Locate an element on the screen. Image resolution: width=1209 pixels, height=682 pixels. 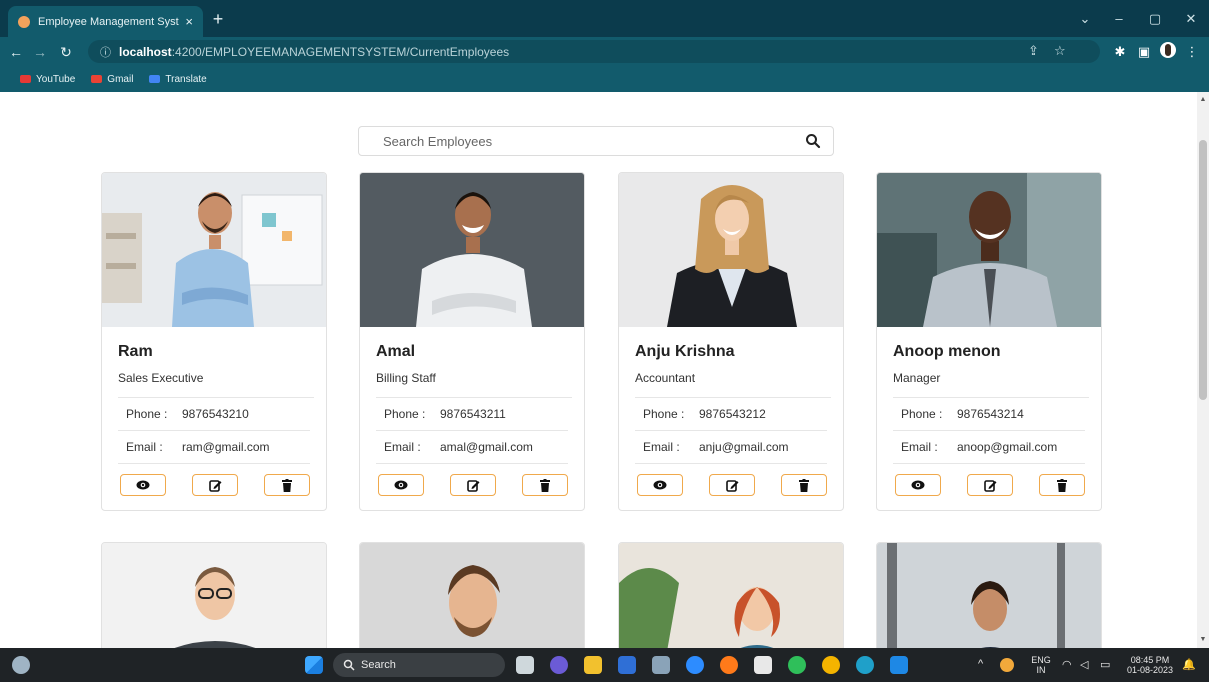
clock: 08:45 PM 01-08-2023 is located at coordinates (1150, 665).